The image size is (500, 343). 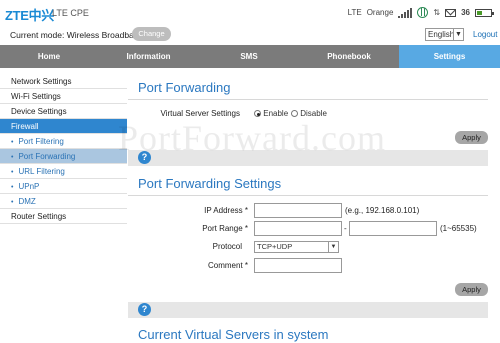 What do you see at coordinates (226, 210) in the screenshot?
I see `ip-address-label: IP Address *` at bounding box center [226, 210].